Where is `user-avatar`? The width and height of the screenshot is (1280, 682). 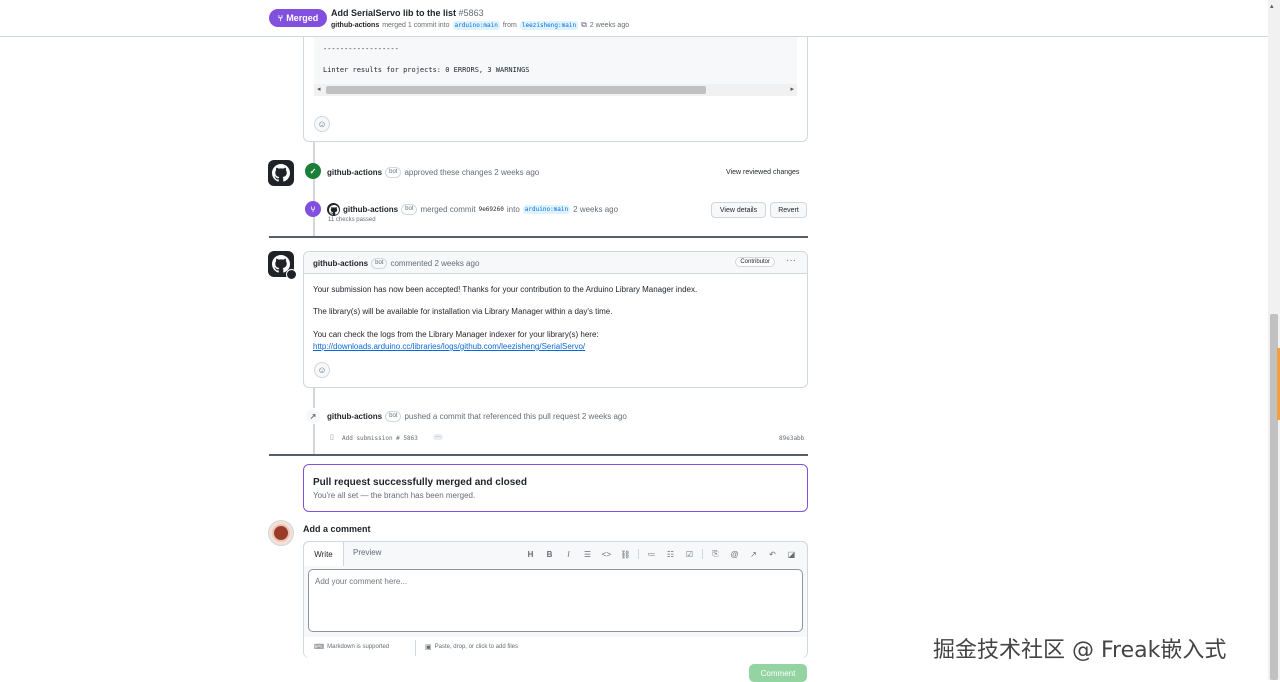 user-avatar is located at coordinates (281, 533).